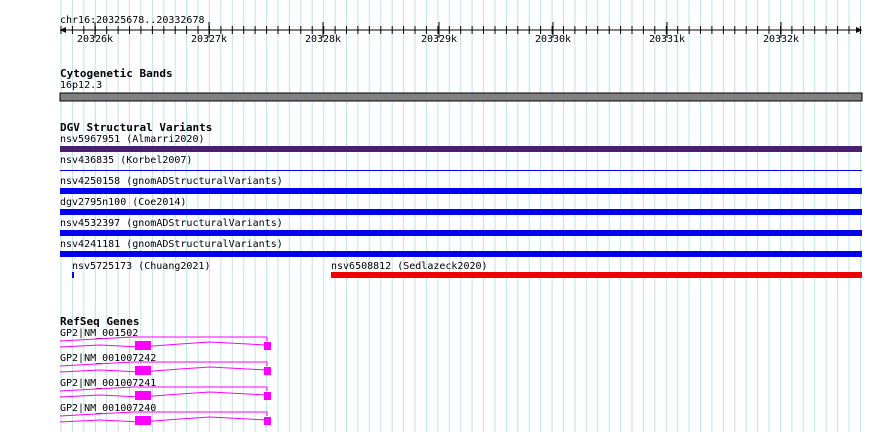 The image size is (890, 432). Describe the element at coordinates (81, 85) in the screenshot. I see `cytoband-label: 16p12.3` at that location.